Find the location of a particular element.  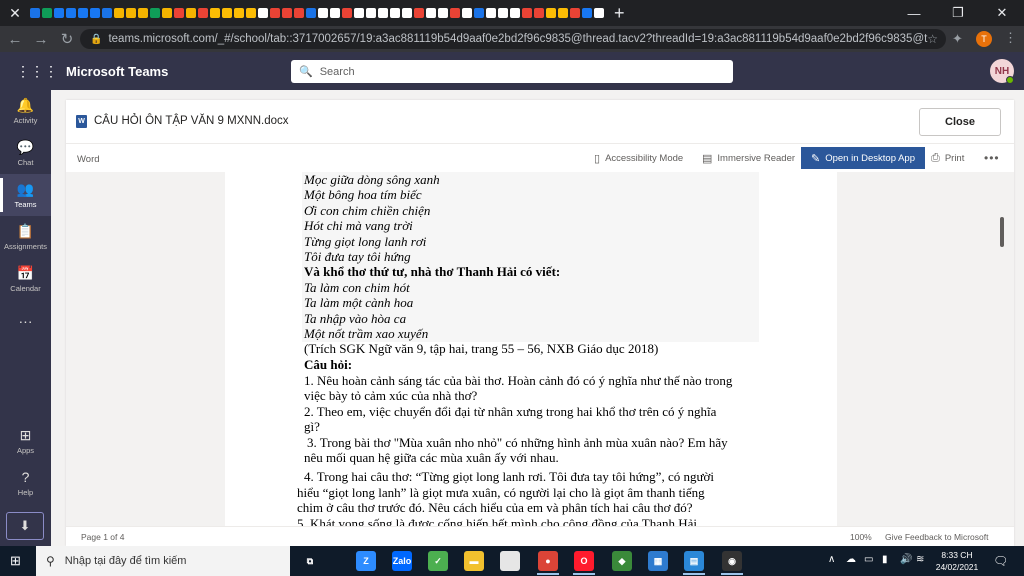

rail-item-assignments: 📋 Assignments is located at coordinates (25, 237).